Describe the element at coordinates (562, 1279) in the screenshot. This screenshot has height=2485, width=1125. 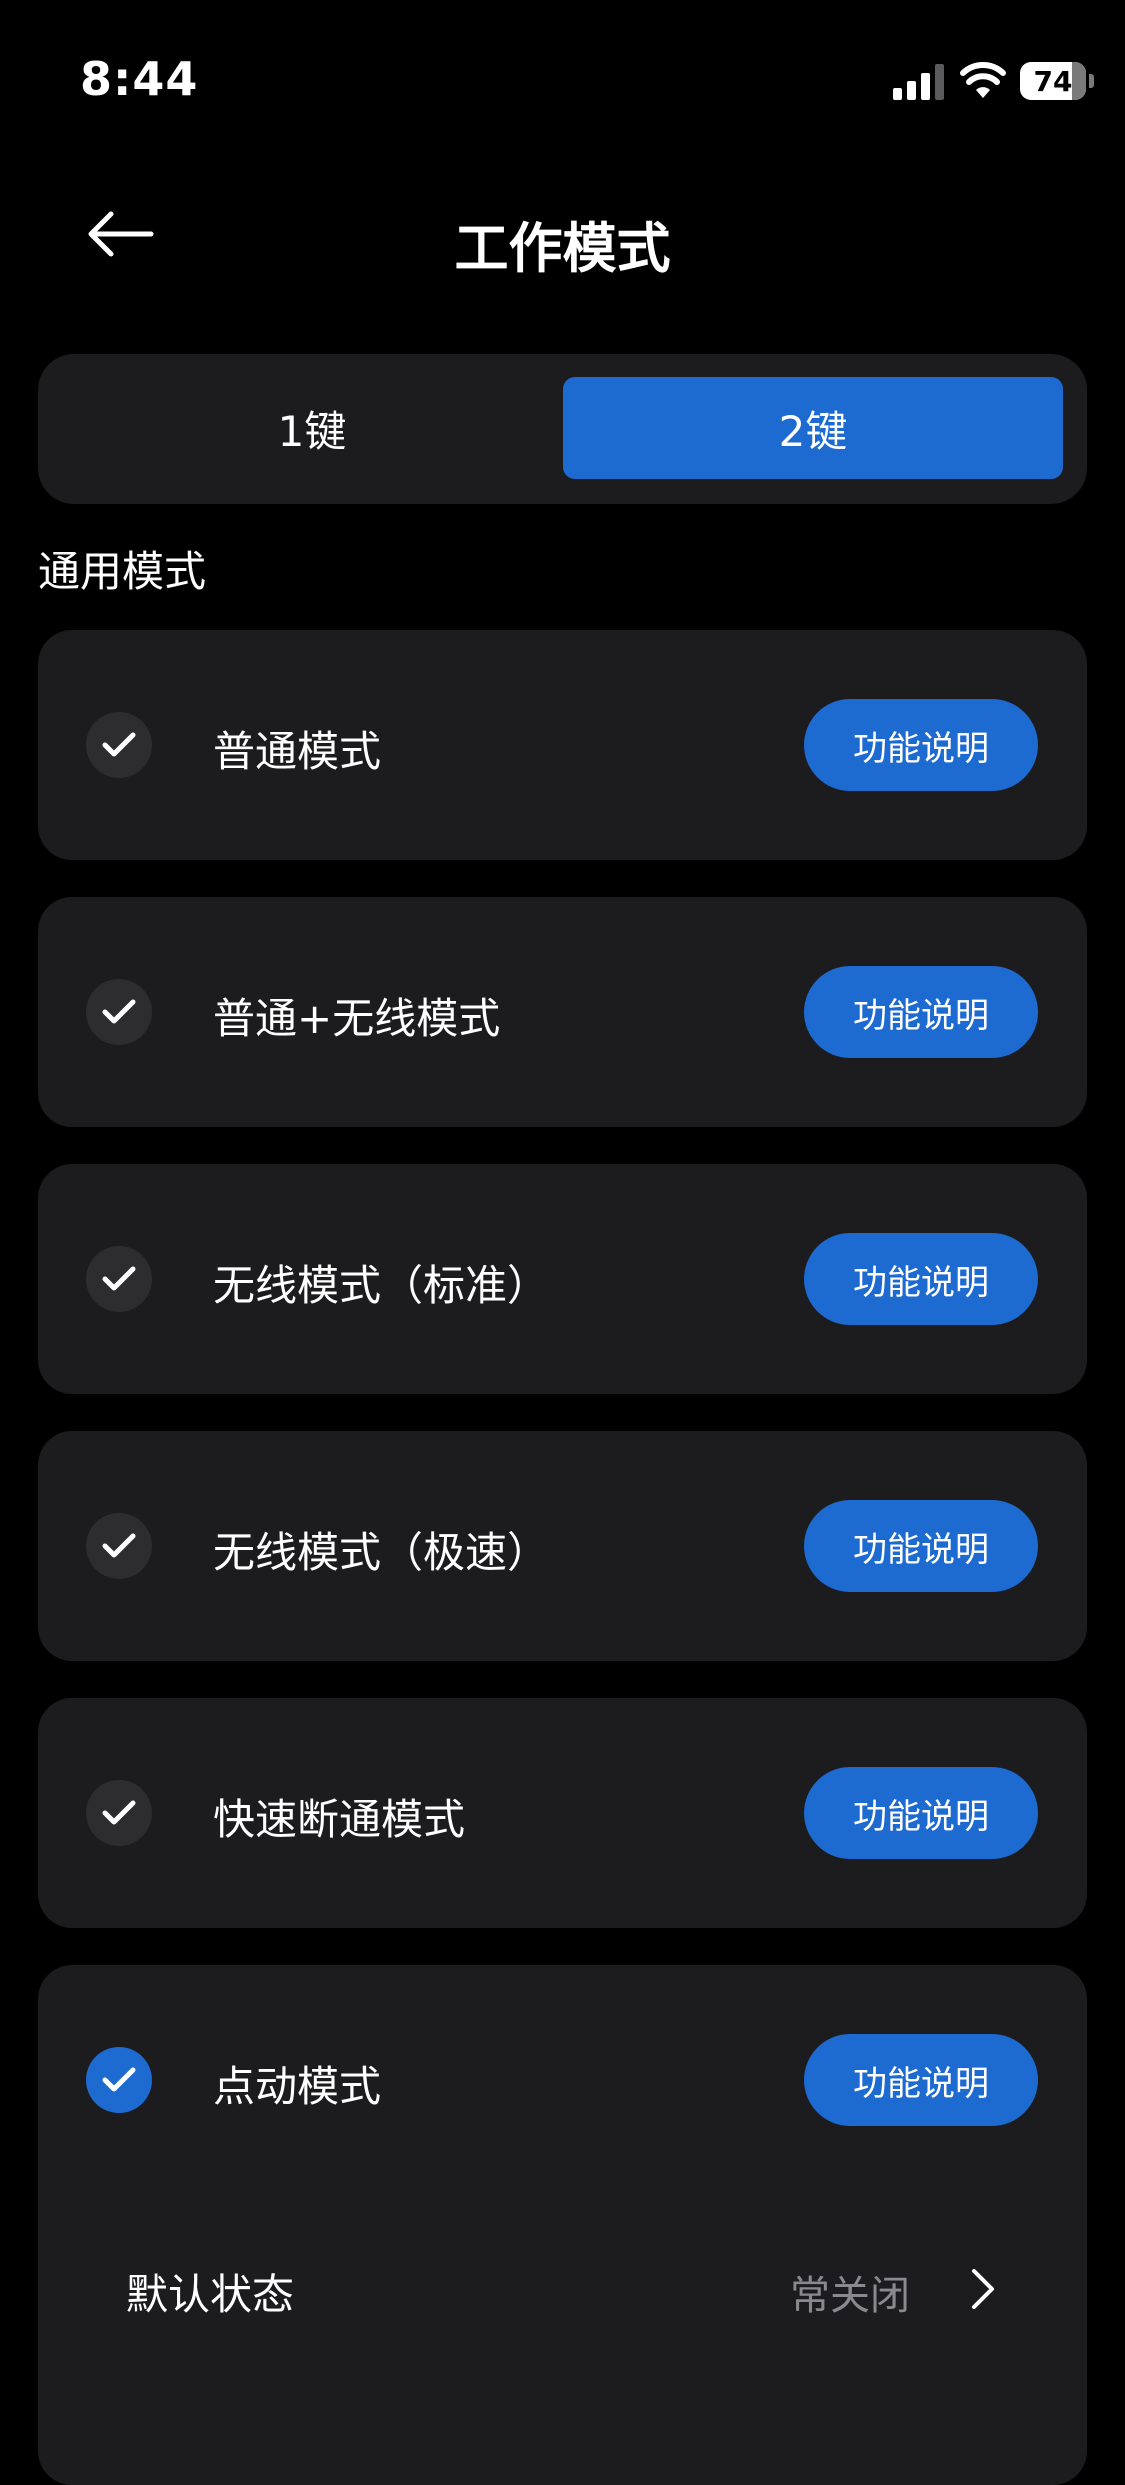
I see `mode-card-wireless-standard: 无线模式（标准） 功能说明` at that location.